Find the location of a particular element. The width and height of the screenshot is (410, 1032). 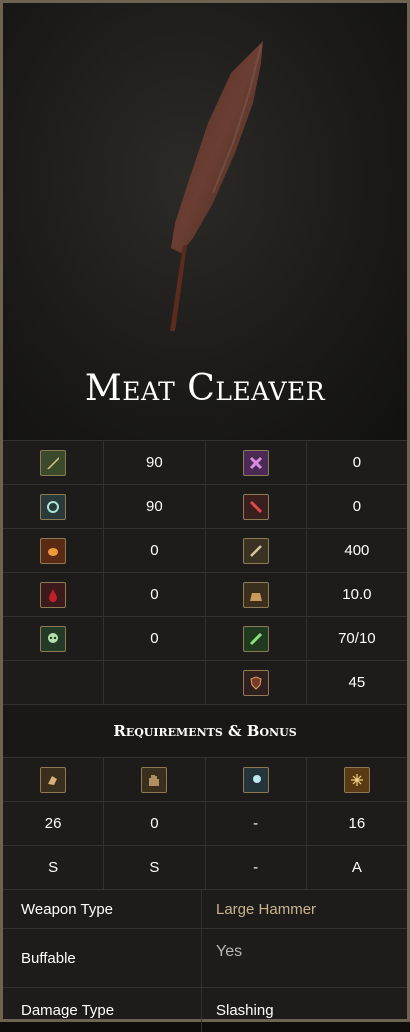

stat-value: 10.0 is located at coordinates (356, 594).